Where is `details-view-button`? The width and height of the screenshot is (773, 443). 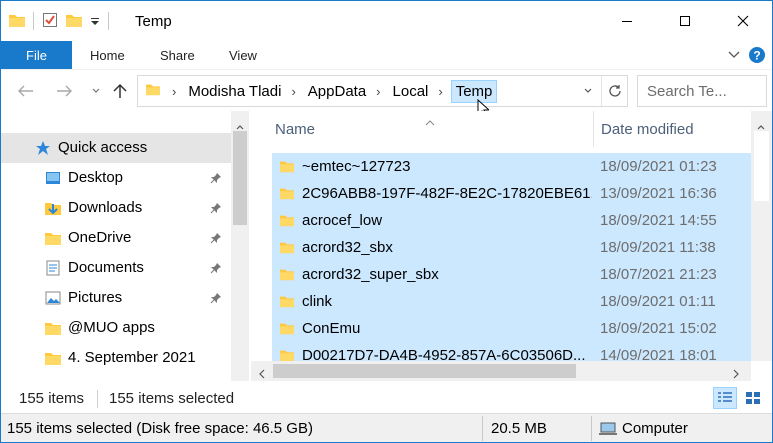
details-view-button is located at coordinates (725, 398).